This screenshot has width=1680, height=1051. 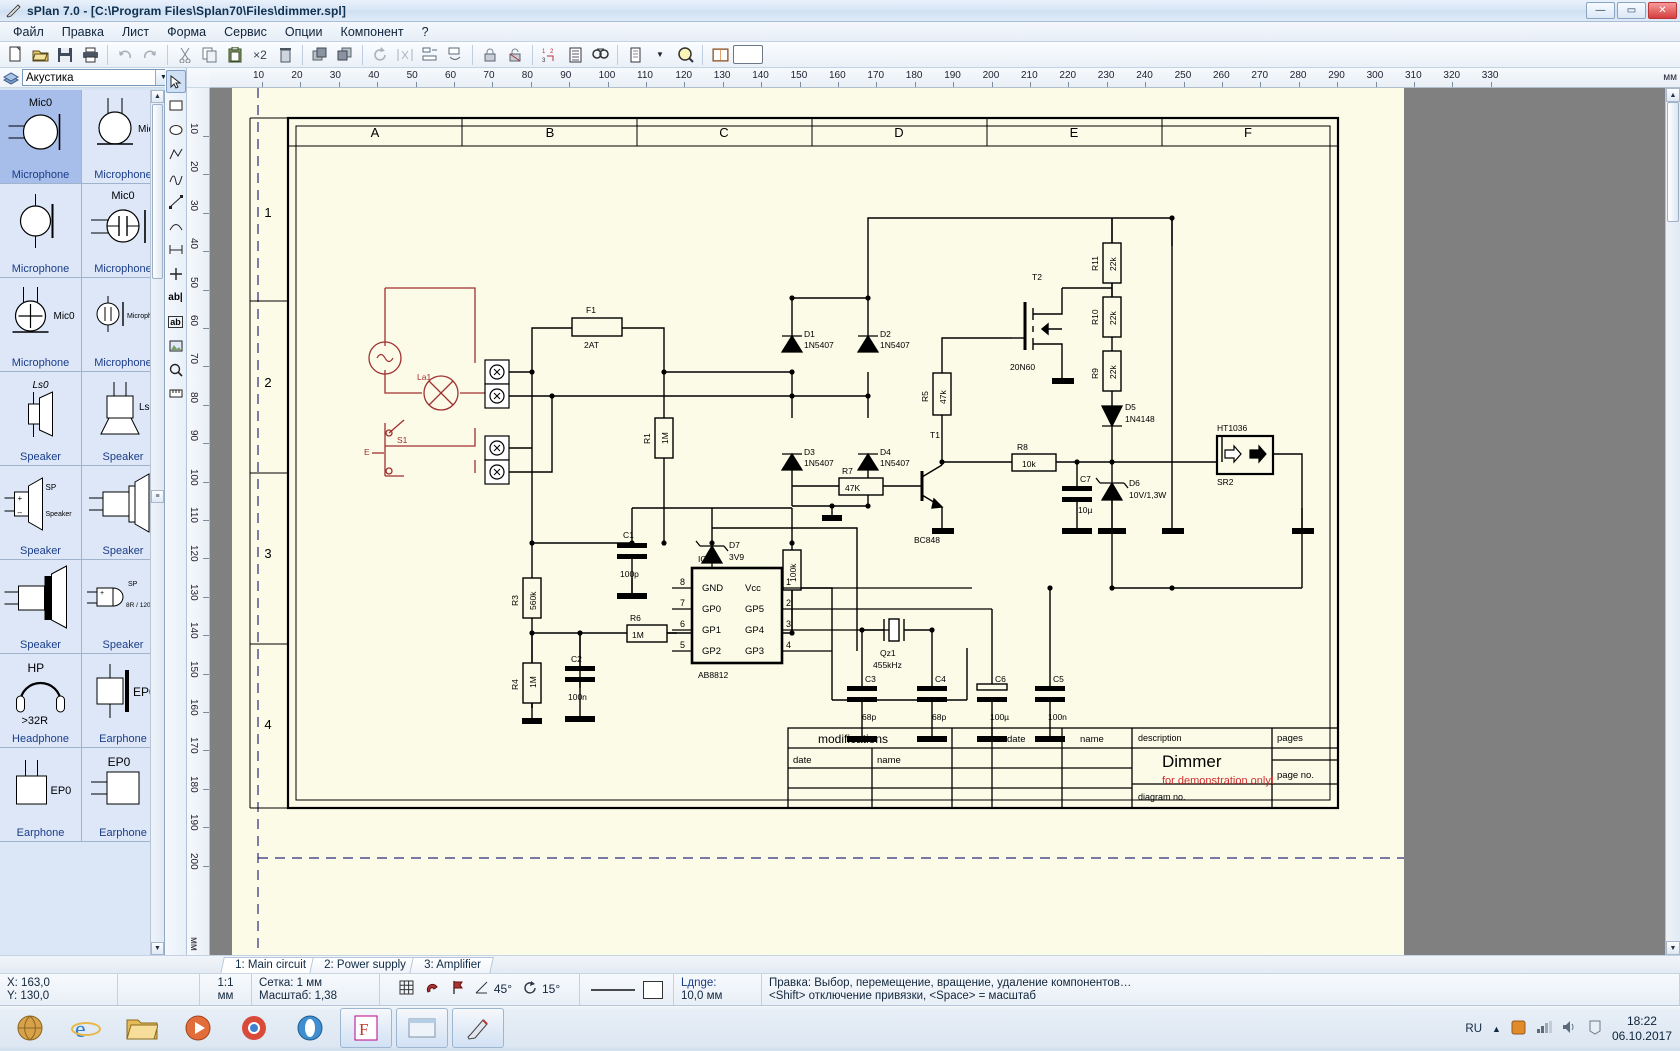 What do you see at coordinates (422, 1028) in the screenshot?
I see `taskbar-window` at bounding box center [422, 1028].